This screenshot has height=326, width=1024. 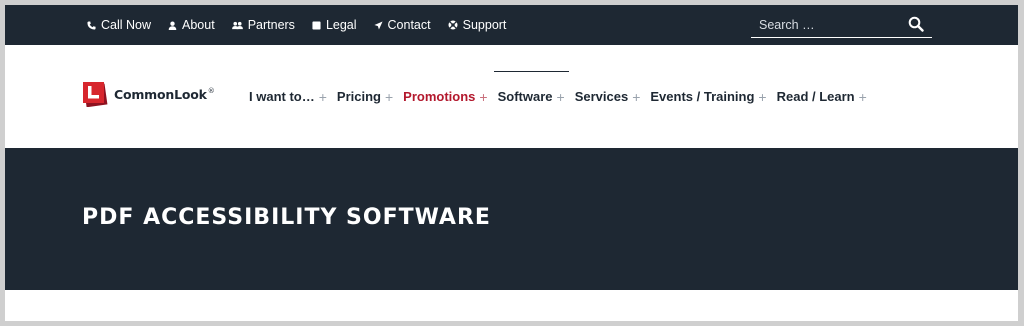 What do you see at coordinates (829, 25) in the screenshot?
I see `search-input` at bounding box center [829, 25].